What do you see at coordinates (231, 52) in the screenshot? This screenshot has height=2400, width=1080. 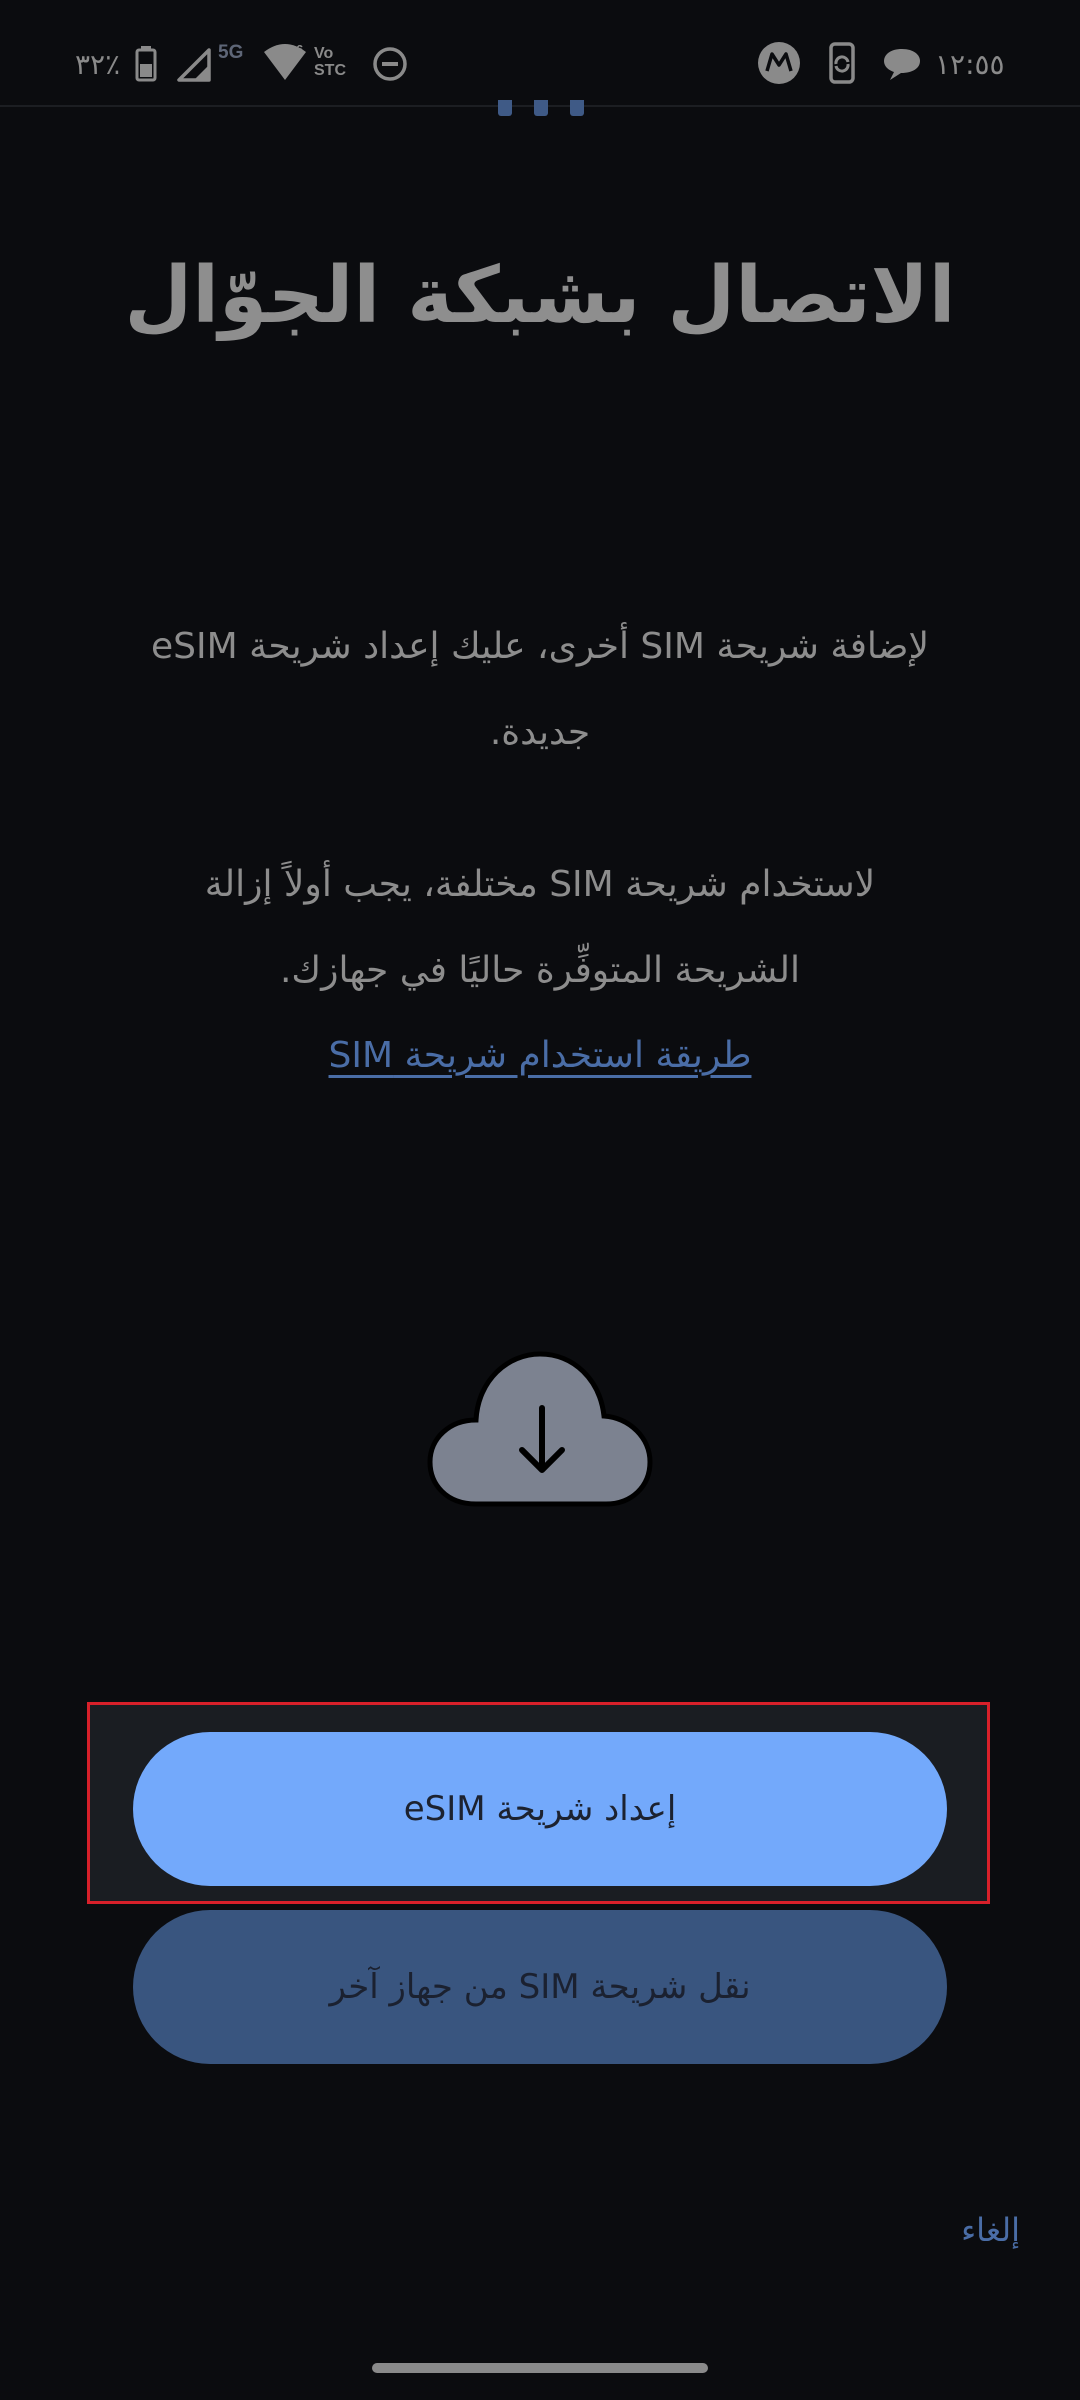 I see `network-type-label: 5G` at bounding box center [231, 52].